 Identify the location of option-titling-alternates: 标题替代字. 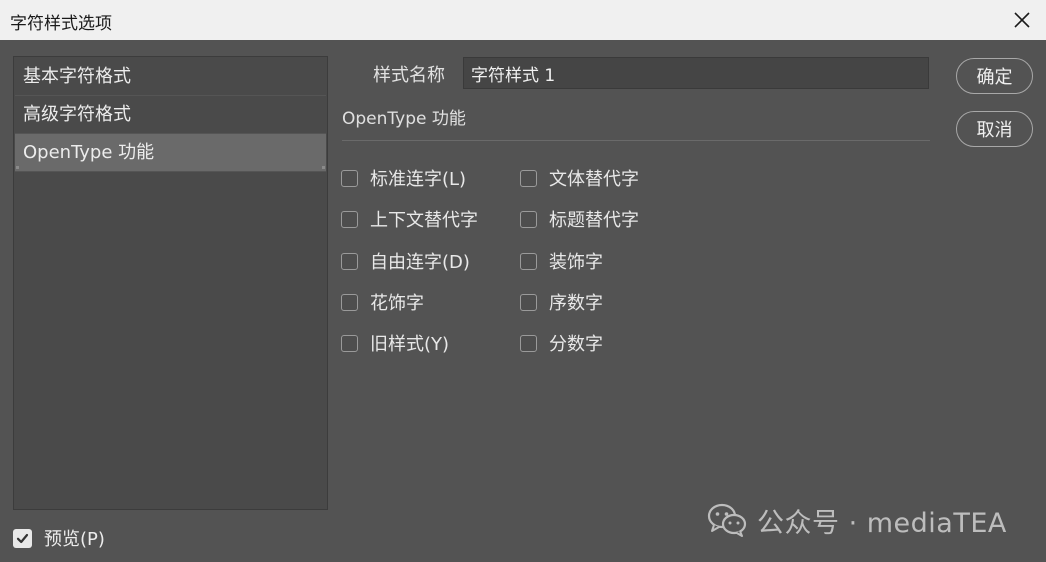
(579, 219).